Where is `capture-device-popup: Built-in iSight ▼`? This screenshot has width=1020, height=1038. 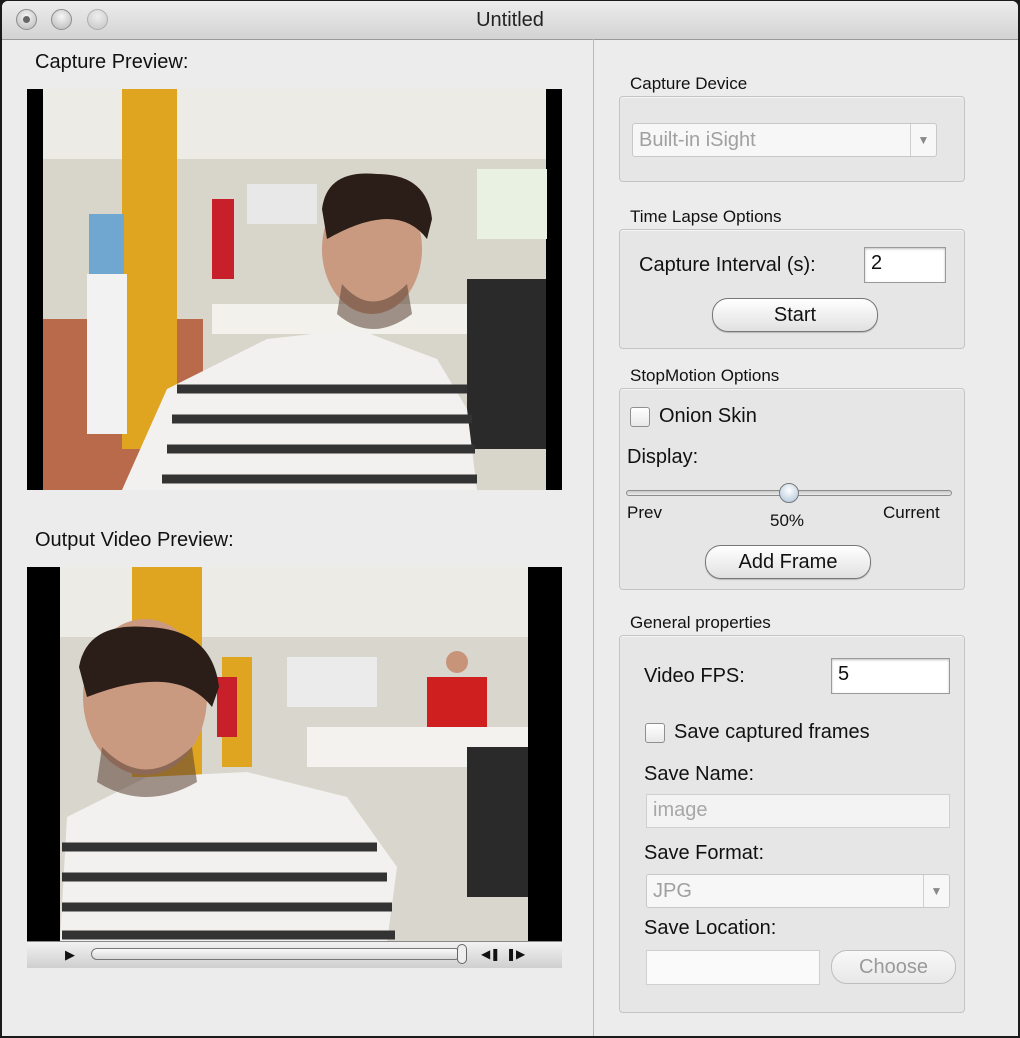
capture-device-popup: Built-in iSight ▼ is located at coordinates (784, 140).